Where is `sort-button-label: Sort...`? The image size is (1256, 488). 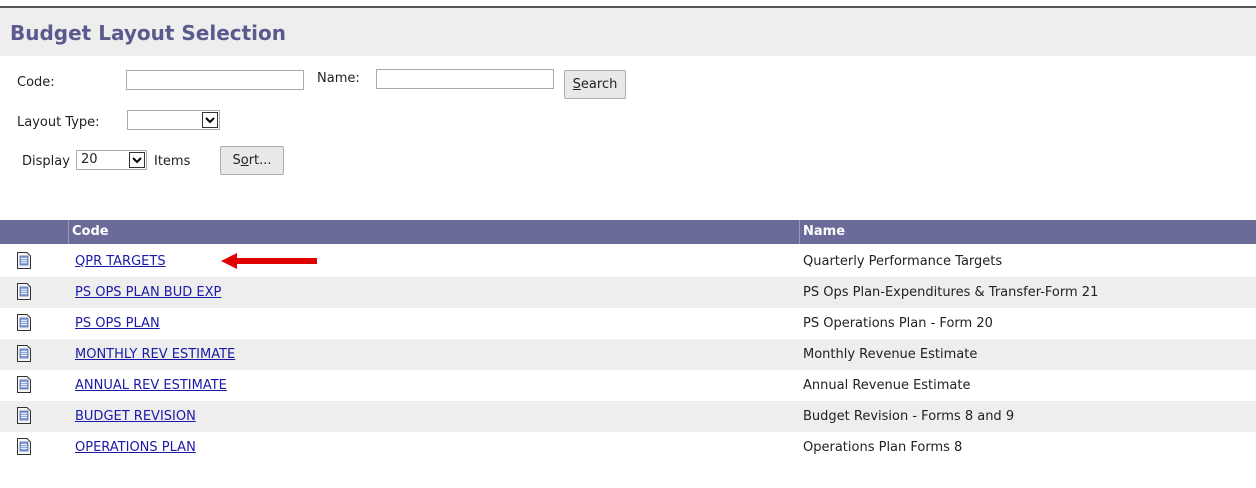 sort-button-label: Sort... is located at coordinates (252, 160).